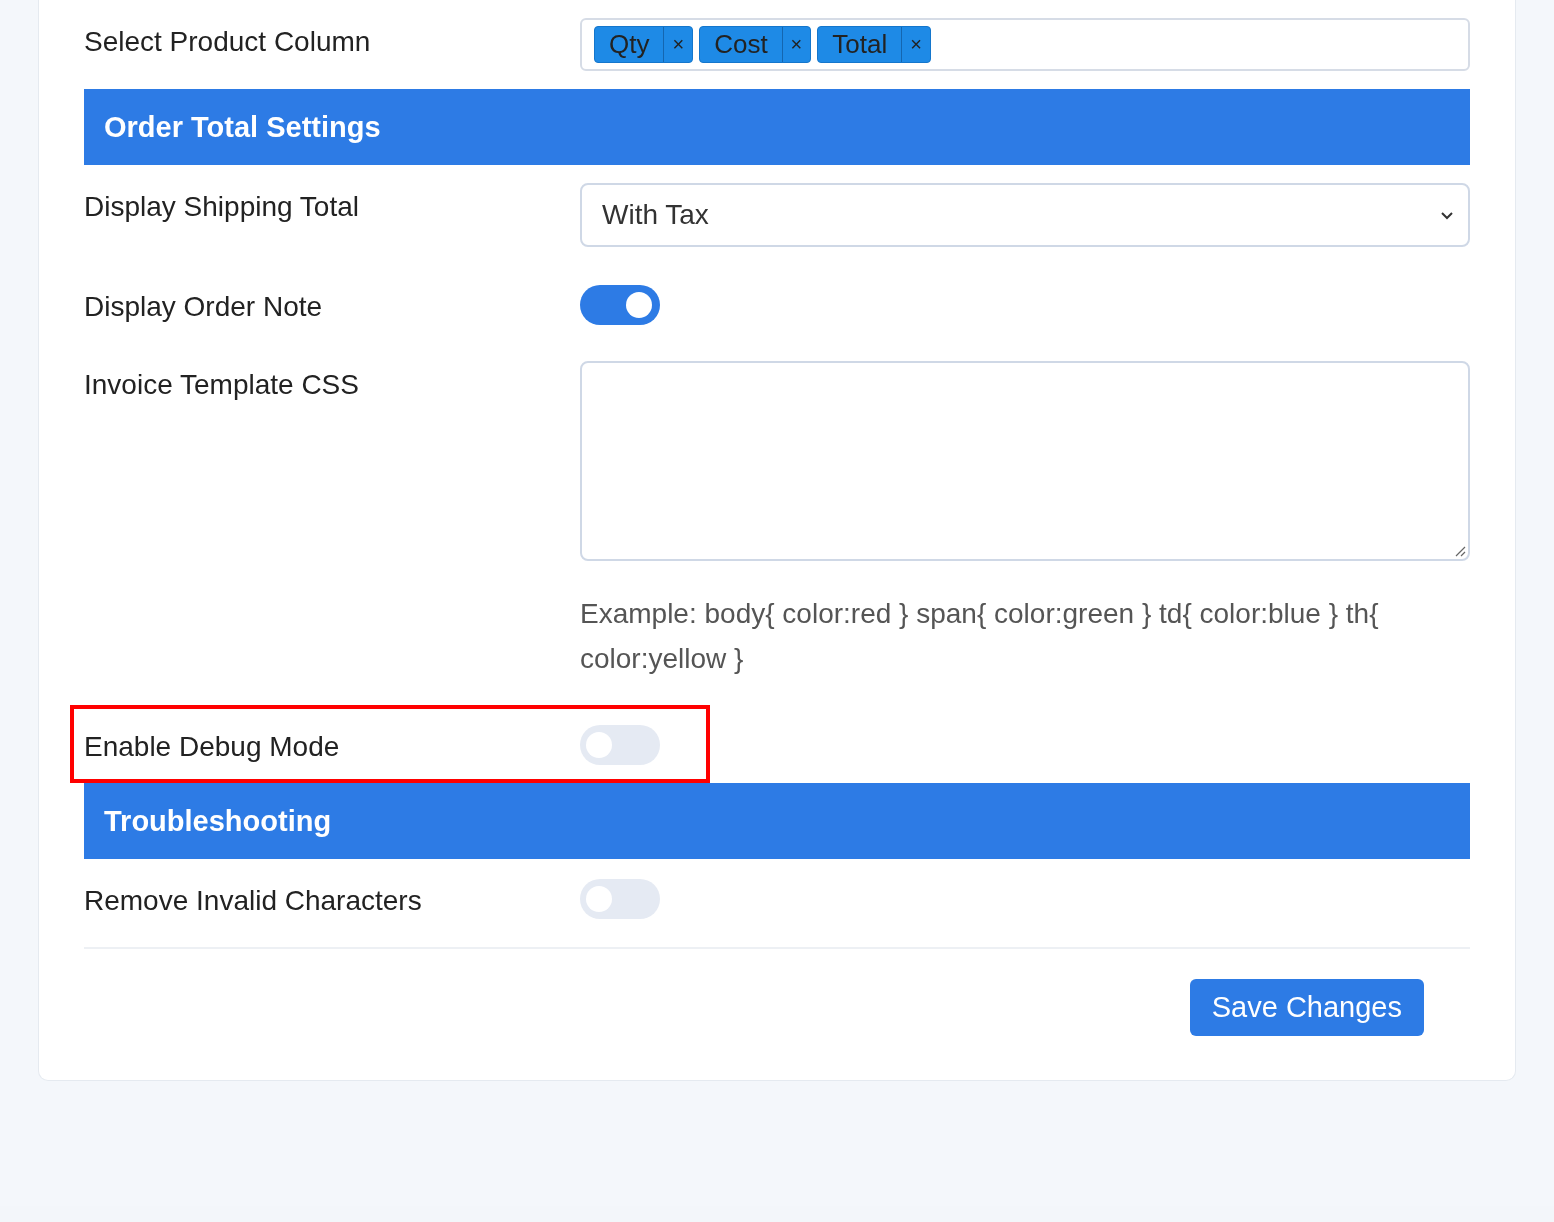 Image resolution: width=1554 pixels, height=1222 pixels. I want to click on help-text: Example: body{ color:red } span{ color:green } td{ color:blue } th{ color:yellow }, so click(980, 636).